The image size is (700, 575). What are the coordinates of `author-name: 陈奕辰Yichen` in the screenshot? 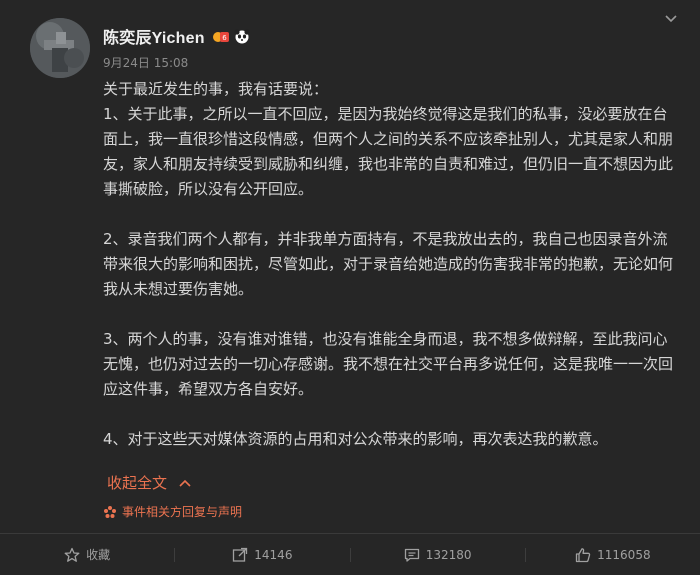 It's located at (154, 36).